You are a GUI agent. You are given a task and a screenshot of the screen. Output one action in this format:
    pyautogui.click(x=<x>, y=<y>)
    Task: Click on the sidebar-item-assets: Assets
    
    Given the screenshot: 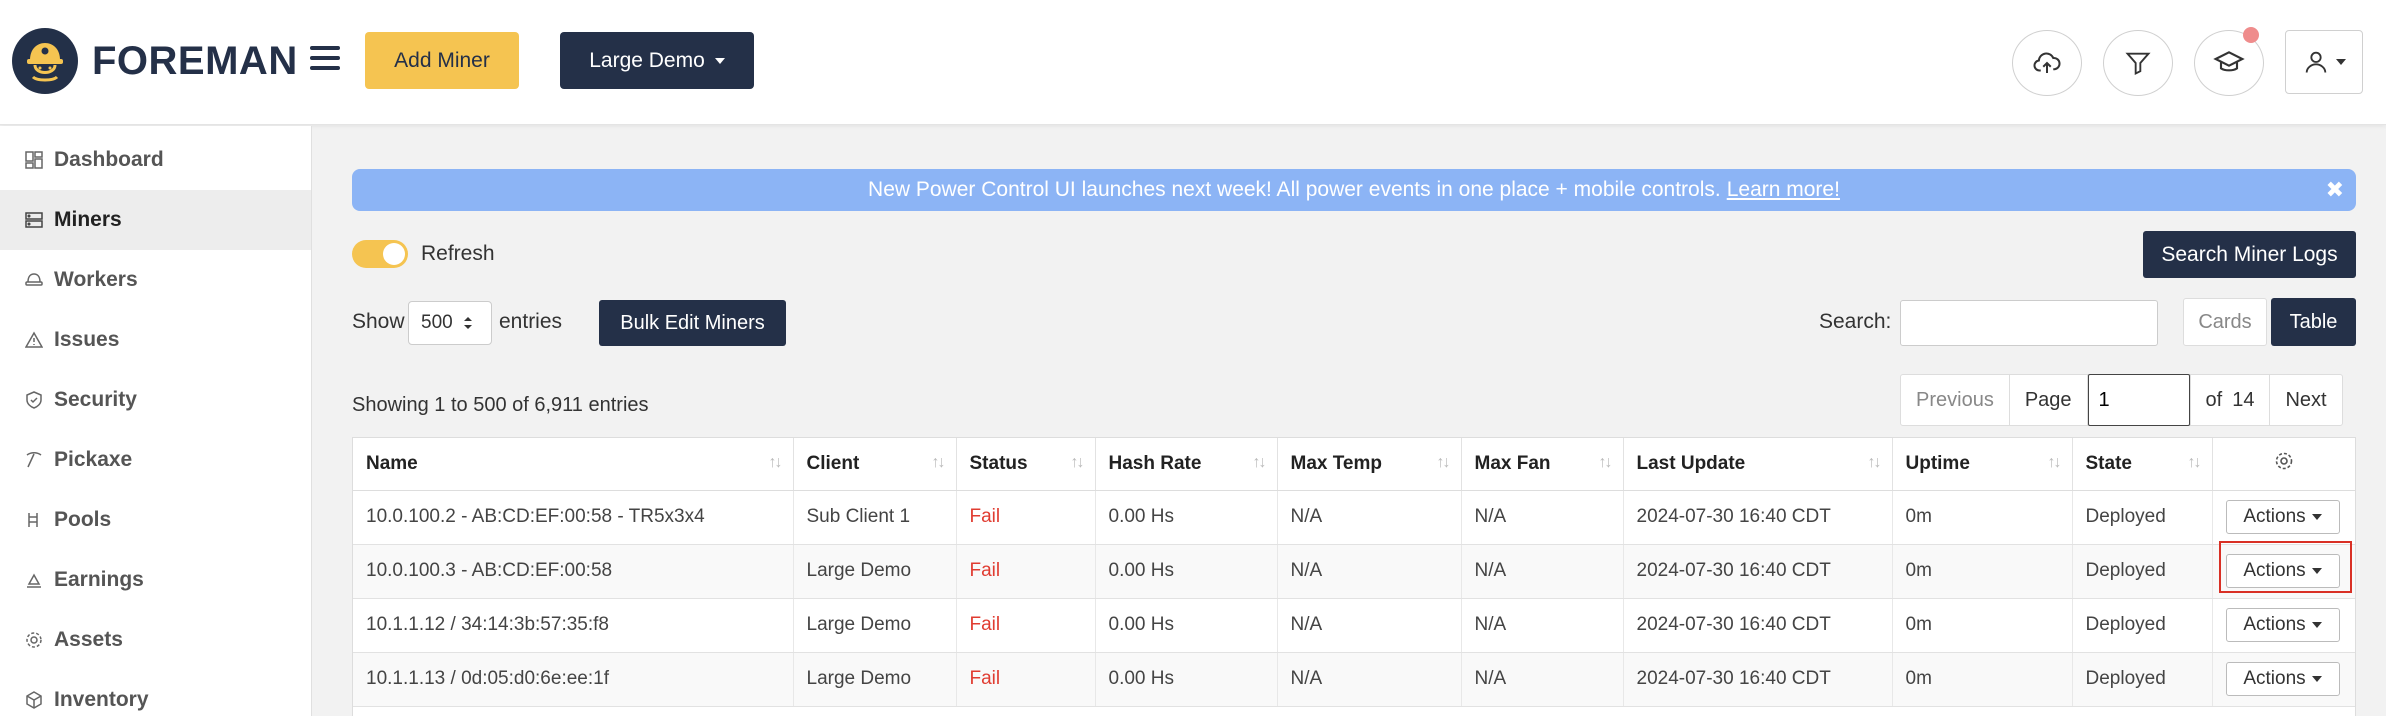 What is the action you would take?
    pyautogui.click(x=155, y=640)
    